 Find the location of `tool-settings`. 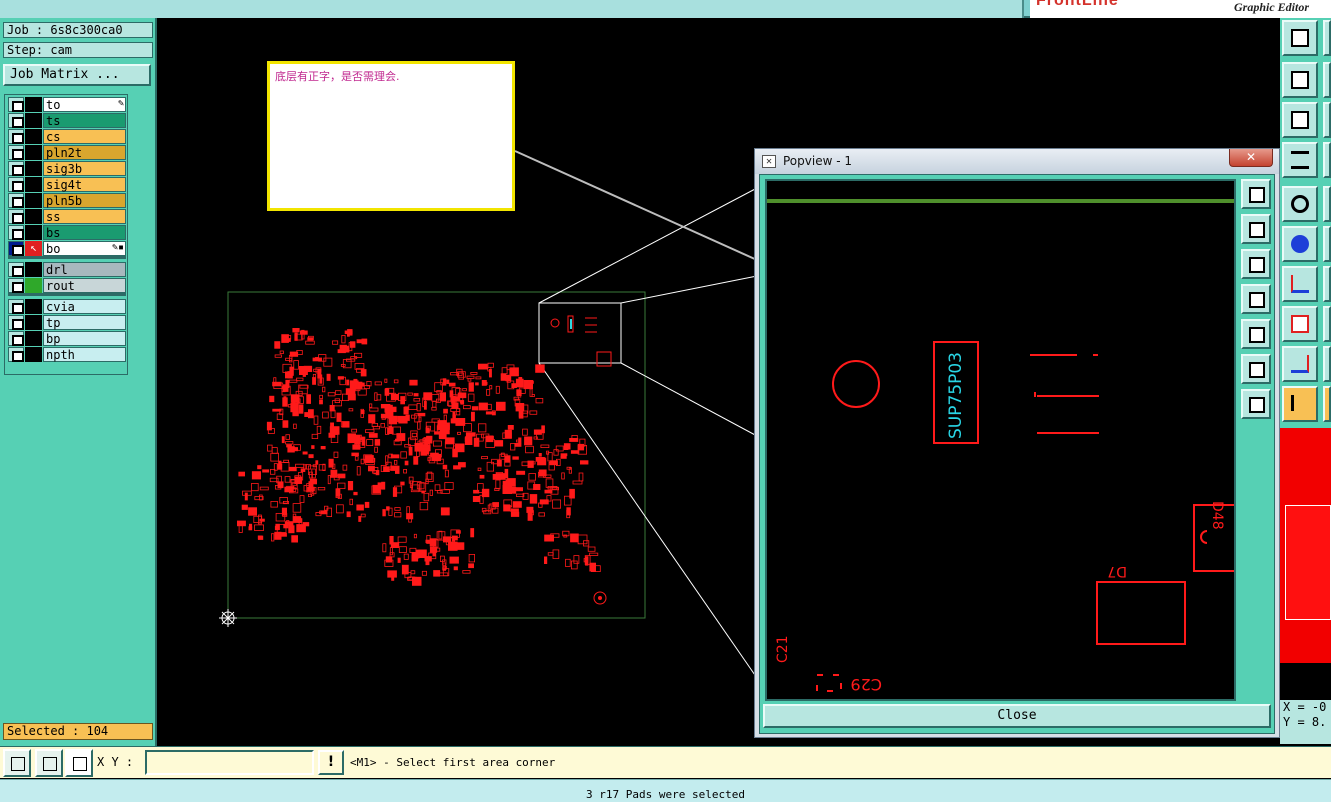

tool-settings is located at coordinates (1300, 160).